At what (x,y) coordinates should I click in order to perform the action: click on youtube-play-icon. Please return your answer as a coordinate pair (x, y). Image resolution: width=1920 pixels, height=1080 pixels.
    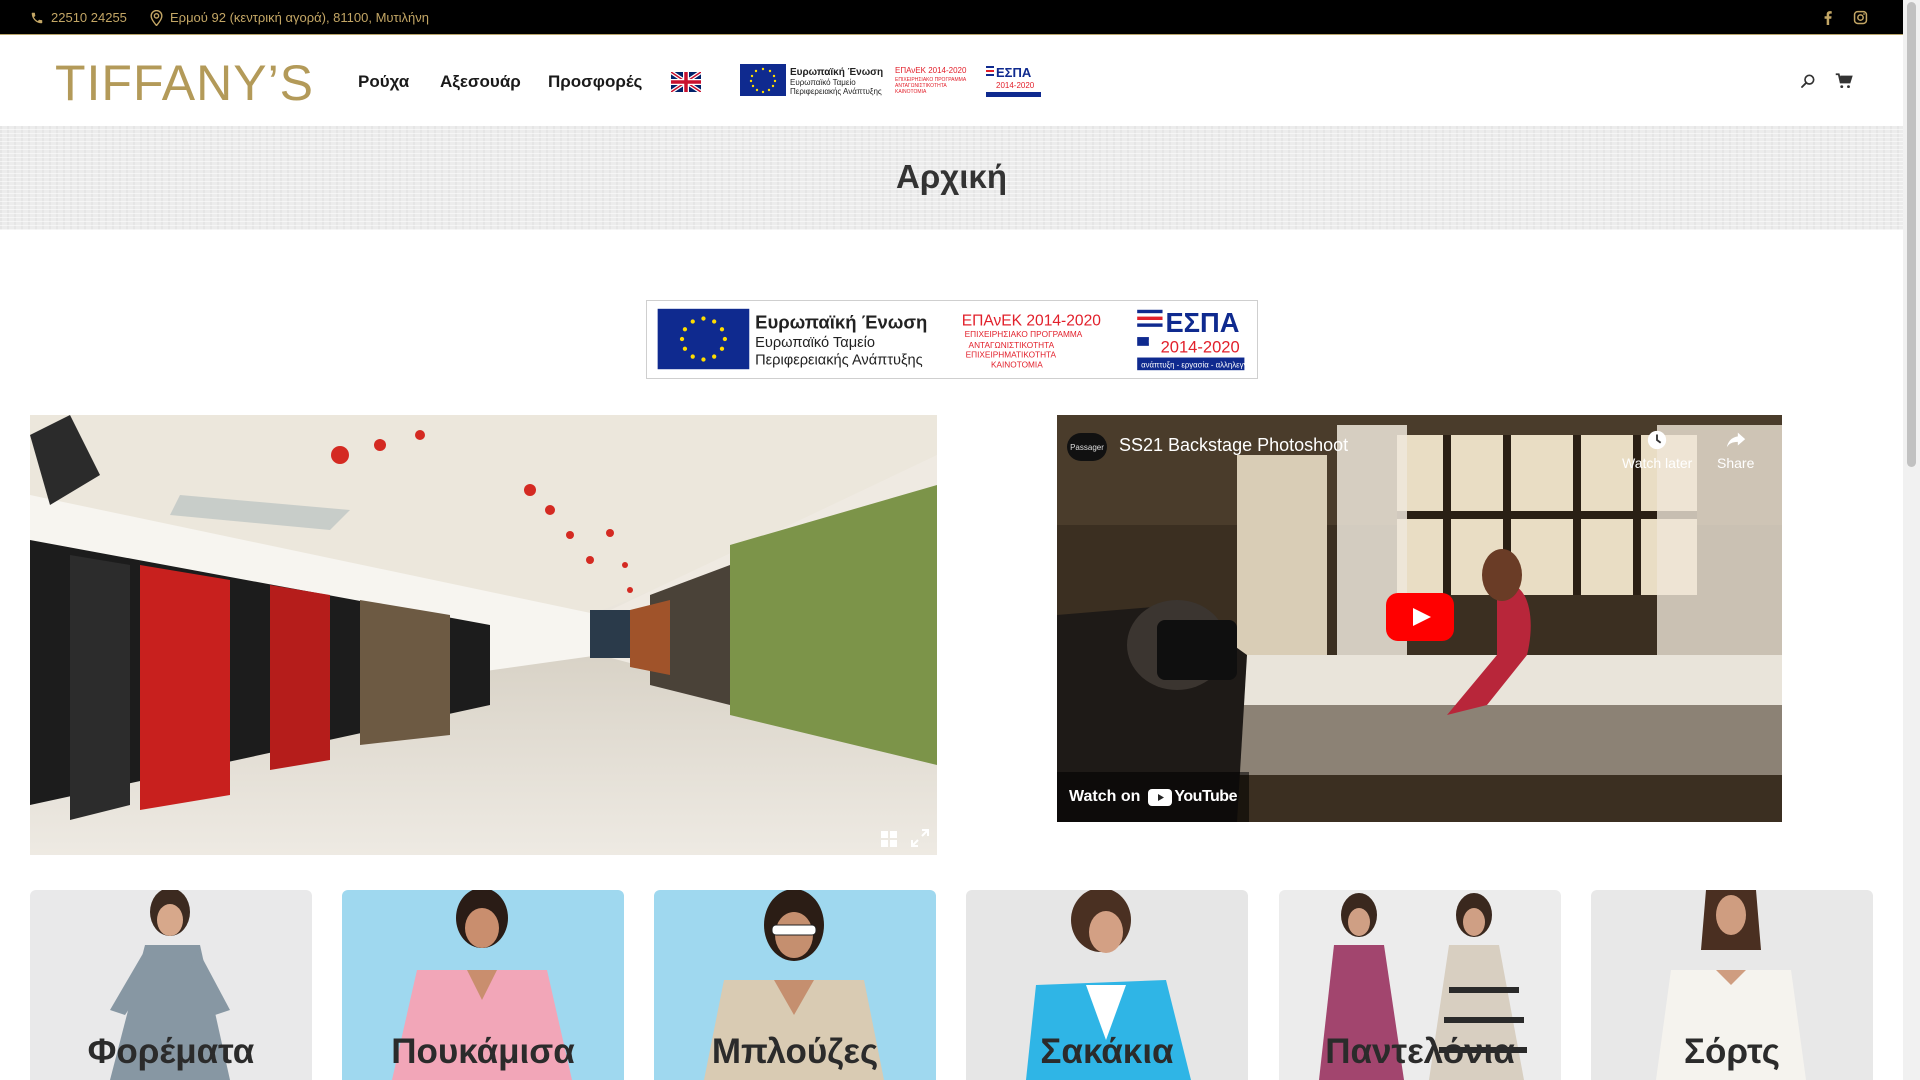
    Looking at the image, I should click on (1160, 797).